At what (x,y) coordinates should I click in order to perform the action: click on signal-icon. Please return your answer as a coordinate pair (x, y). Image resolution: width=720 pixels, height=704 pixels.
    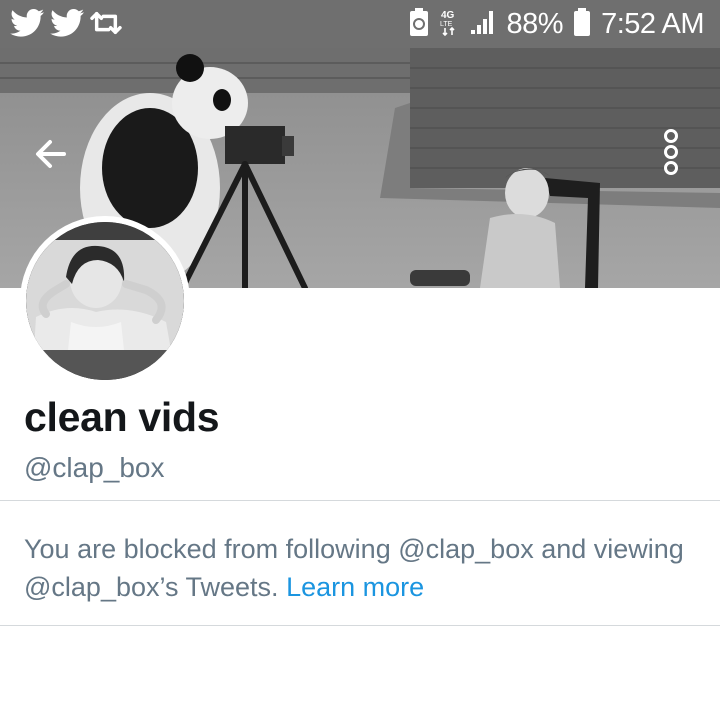
    Looking at the image, I should click on (483, 24).